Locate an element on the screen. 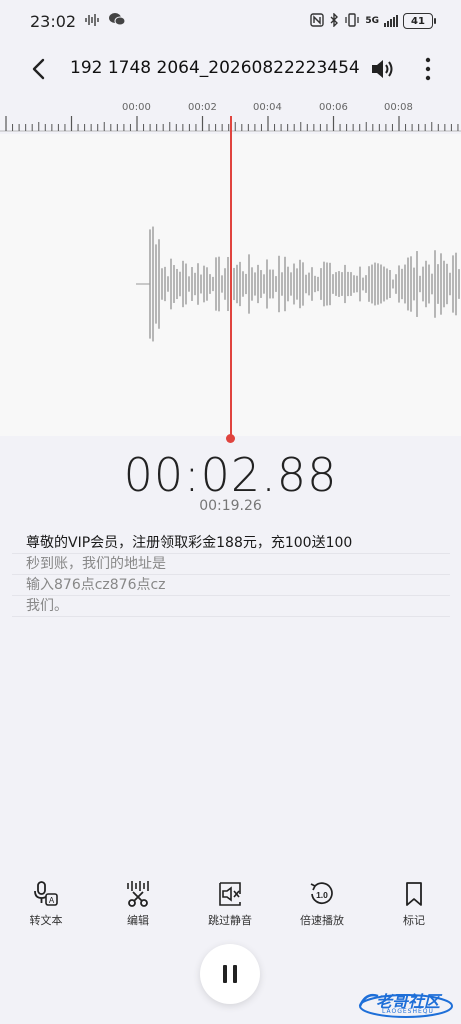  playback-speed-button: 1.0 倍速播放 is located at coordinates (322, 904).